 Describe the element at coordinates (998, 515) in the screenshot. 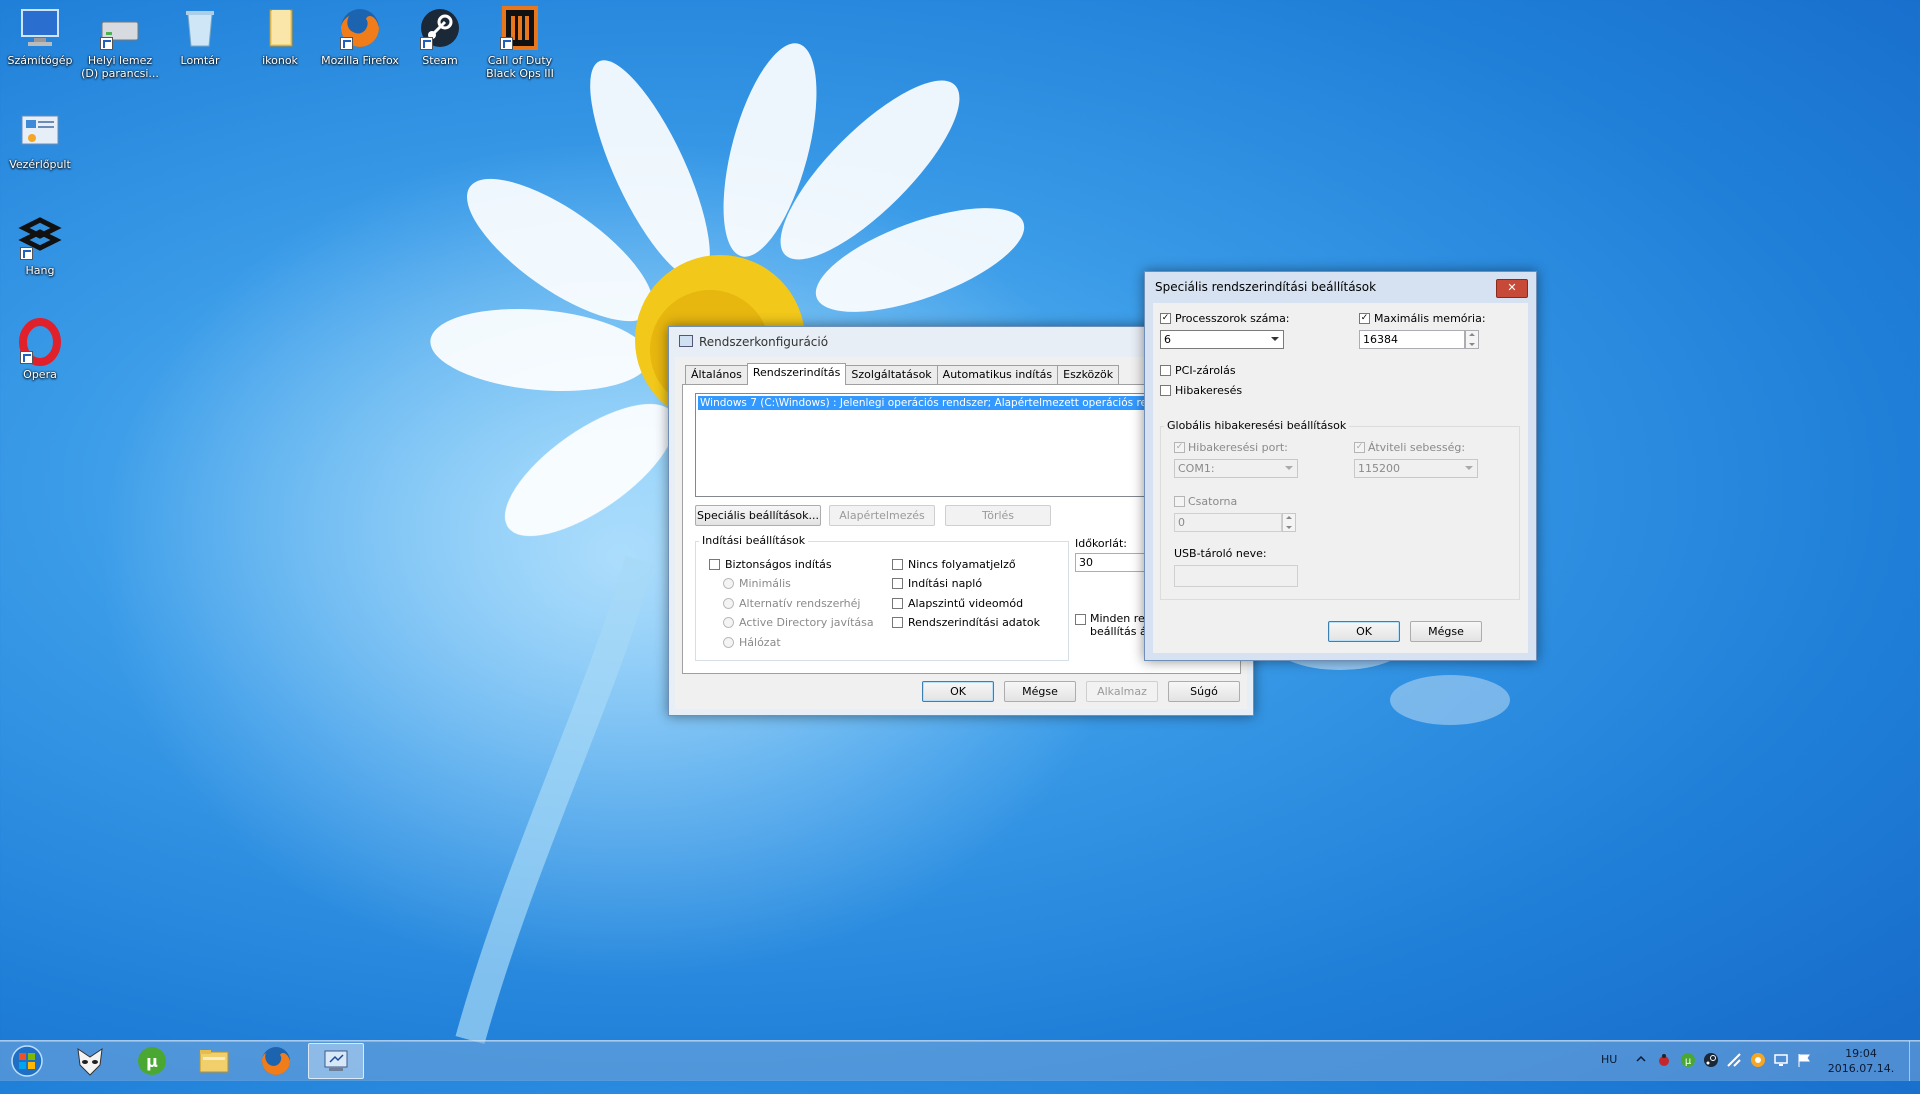

I see `delete-button: Törlés` at that location.